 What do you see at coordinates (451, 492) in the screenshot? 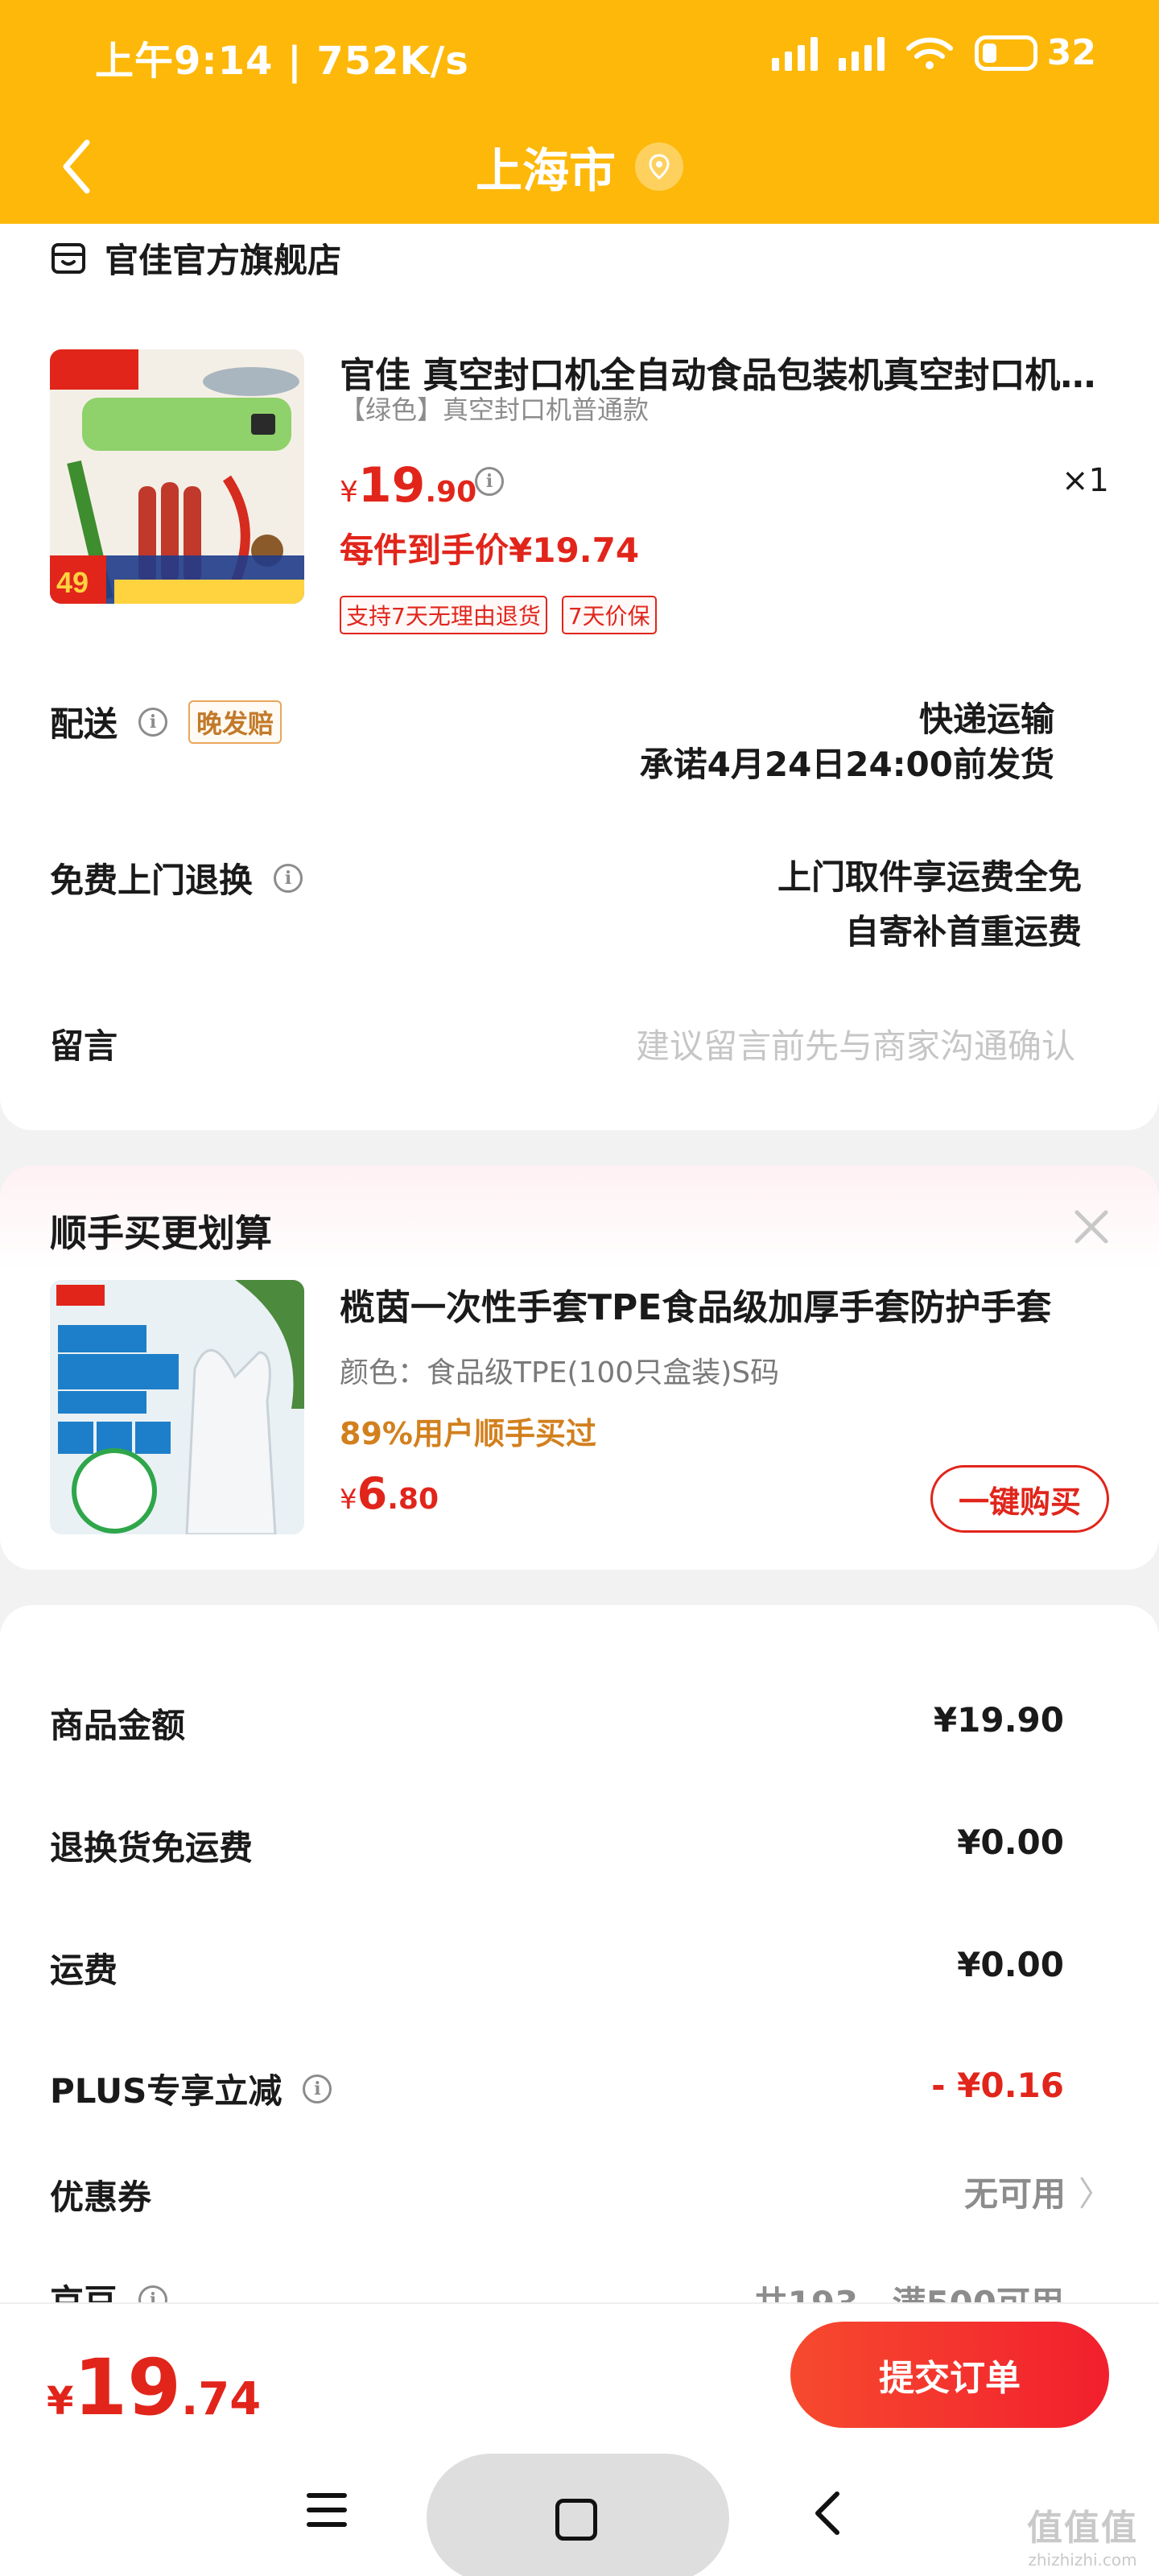
I see `price-decimal: .90` at bounding box center [451, 492].